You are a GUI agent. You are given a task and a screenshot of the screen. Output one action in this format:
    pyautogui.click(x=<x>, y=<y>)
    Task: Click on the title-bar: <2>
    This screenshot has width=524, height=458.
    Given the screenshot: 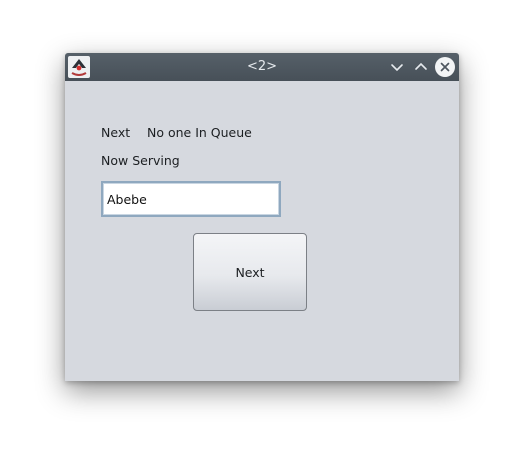 What is the action you would take?
    pyautogui.click(x=262, y=67)
    